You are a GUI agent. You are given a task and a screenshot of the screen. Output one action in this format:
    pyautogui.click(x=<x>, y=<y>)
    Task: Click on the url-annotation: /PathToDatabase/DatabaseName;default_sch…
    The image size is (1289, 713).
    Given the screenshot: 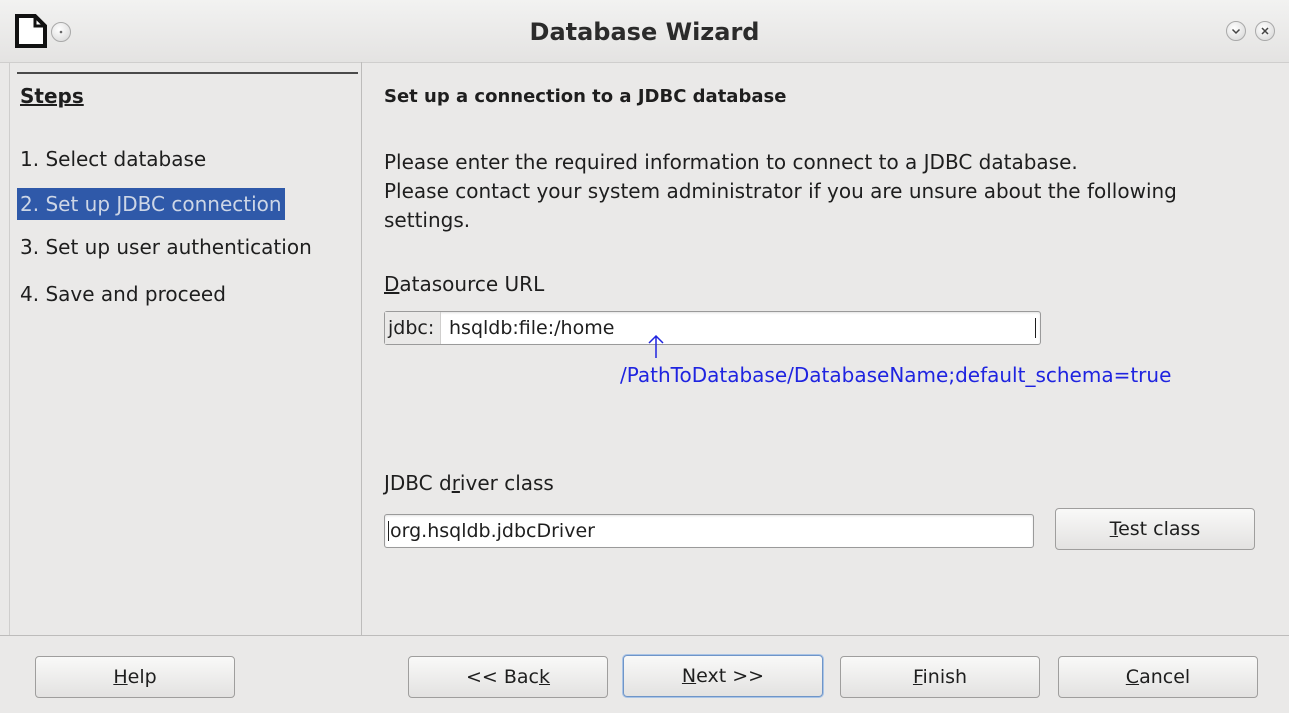 What is the action you would take?
    pyautogui.click(x=896, y=375)
    